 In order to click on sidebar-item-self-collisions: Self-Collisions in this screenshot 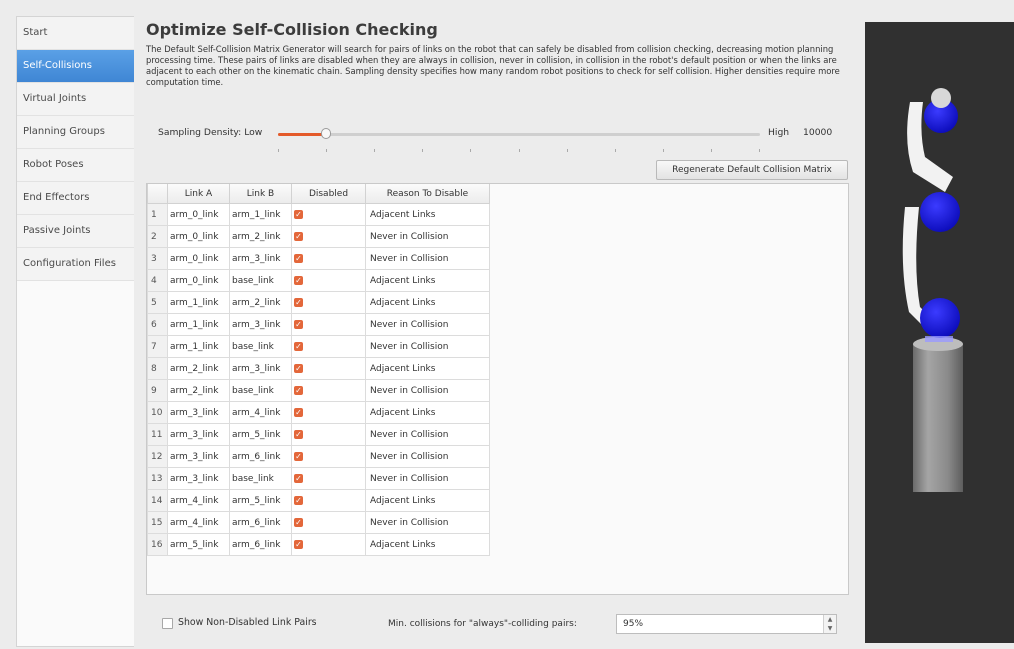, I will do `click(75, 66)`.